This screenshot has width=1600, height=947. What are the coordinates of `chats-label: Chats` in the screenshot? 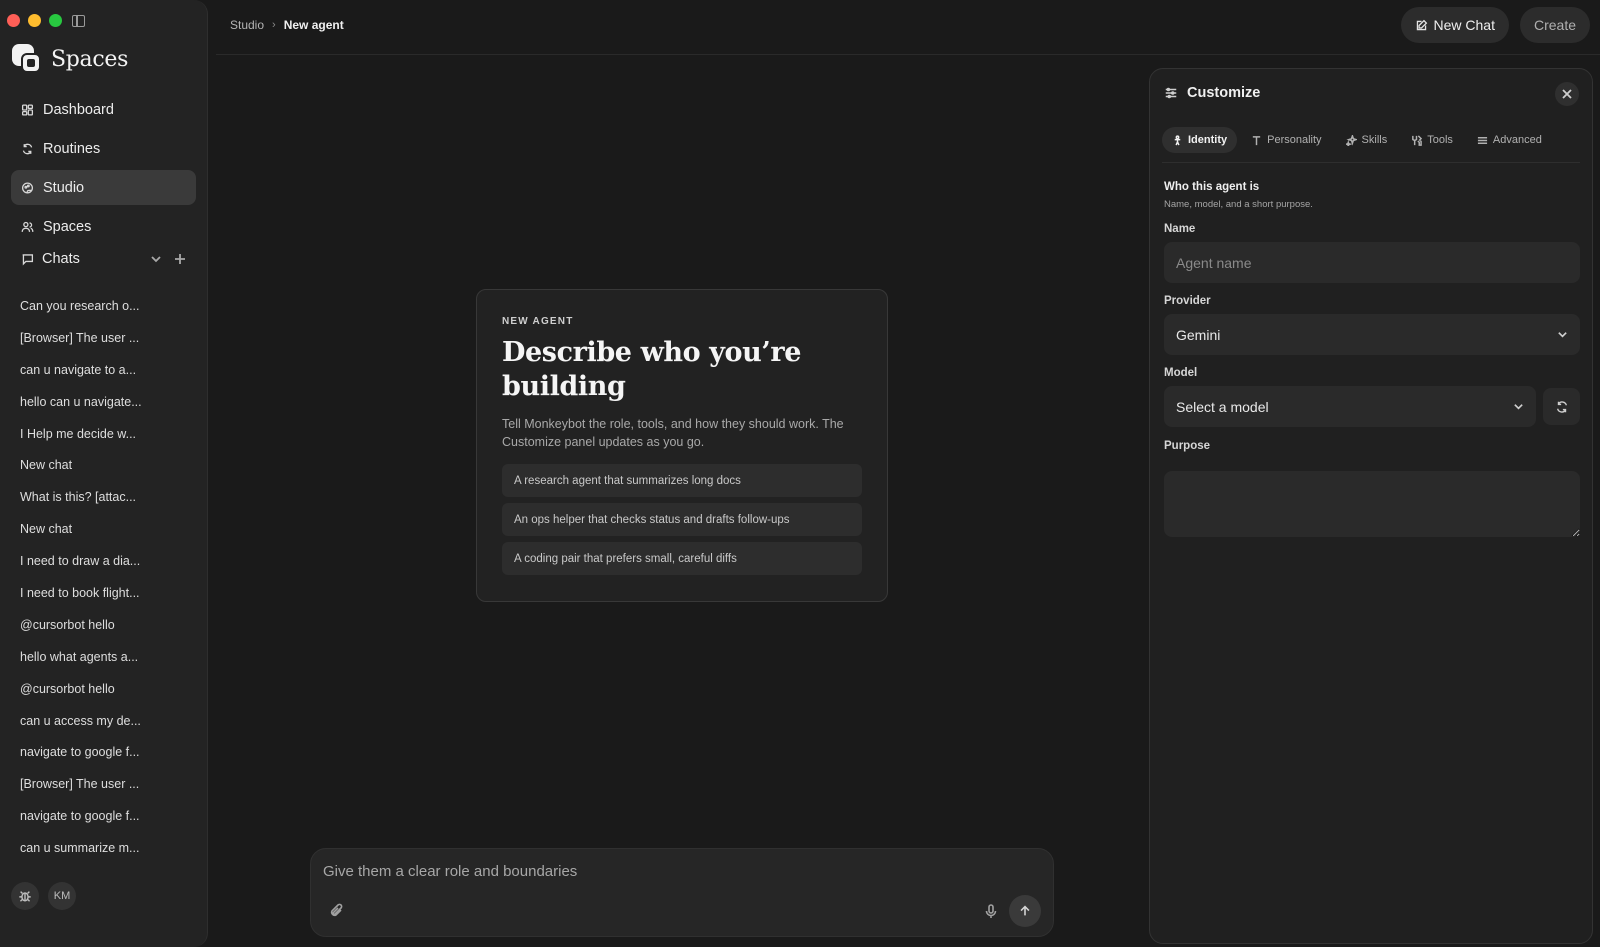 It's located at (61, 259).